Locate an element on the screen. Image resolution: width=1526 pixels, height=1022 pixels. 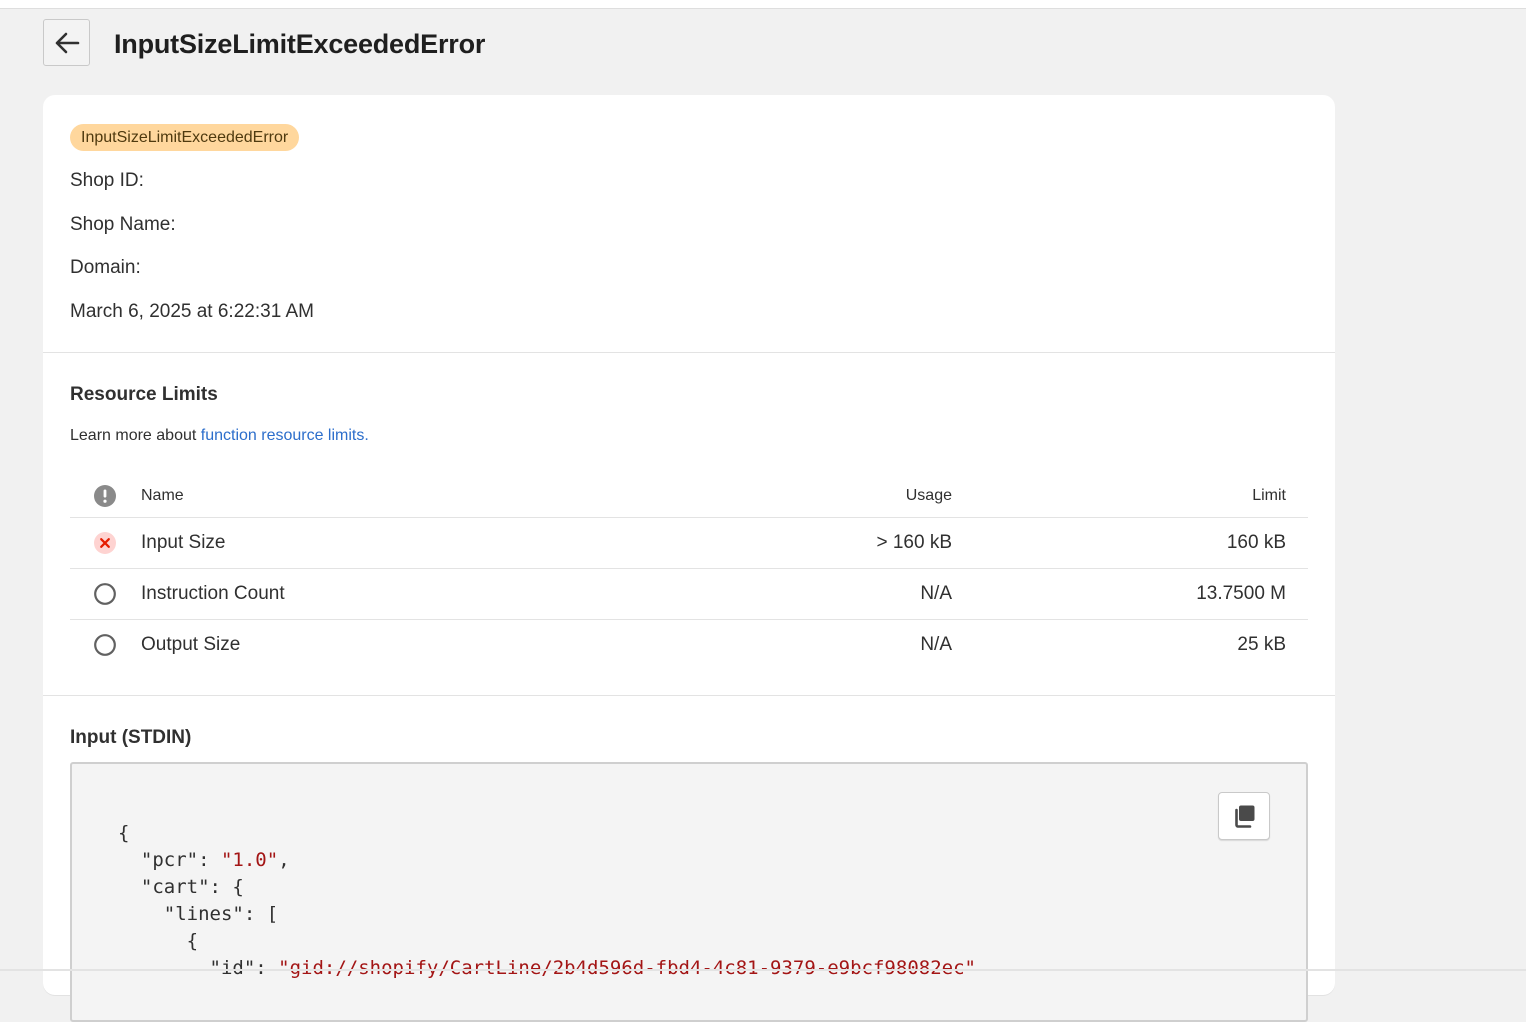
shop-name-label: Shop Name: is located at coordinates (123, 224).